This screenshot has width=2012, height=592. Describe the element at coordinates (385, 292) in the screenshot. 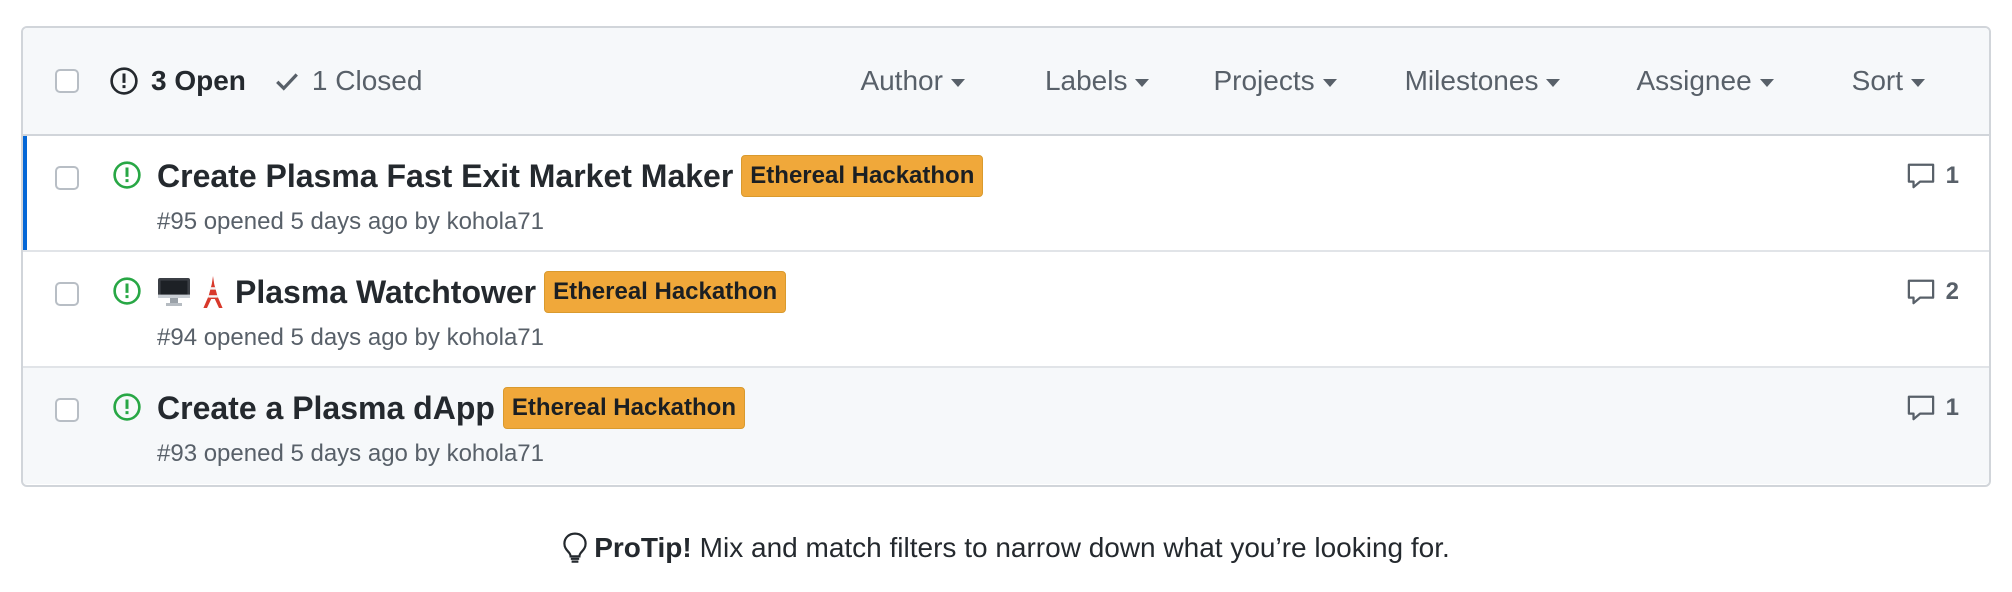

I see `issue-title-link: Plasma Watchtower` at that location.